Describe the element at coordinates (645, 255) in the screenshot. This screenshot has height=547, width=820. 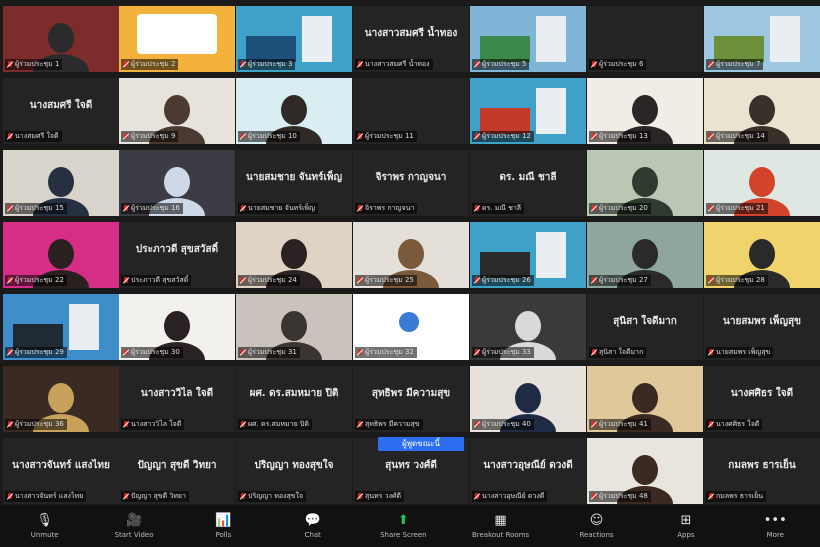
I see `participant-tile: ผู้ร่วมประชุม 27` at that location.